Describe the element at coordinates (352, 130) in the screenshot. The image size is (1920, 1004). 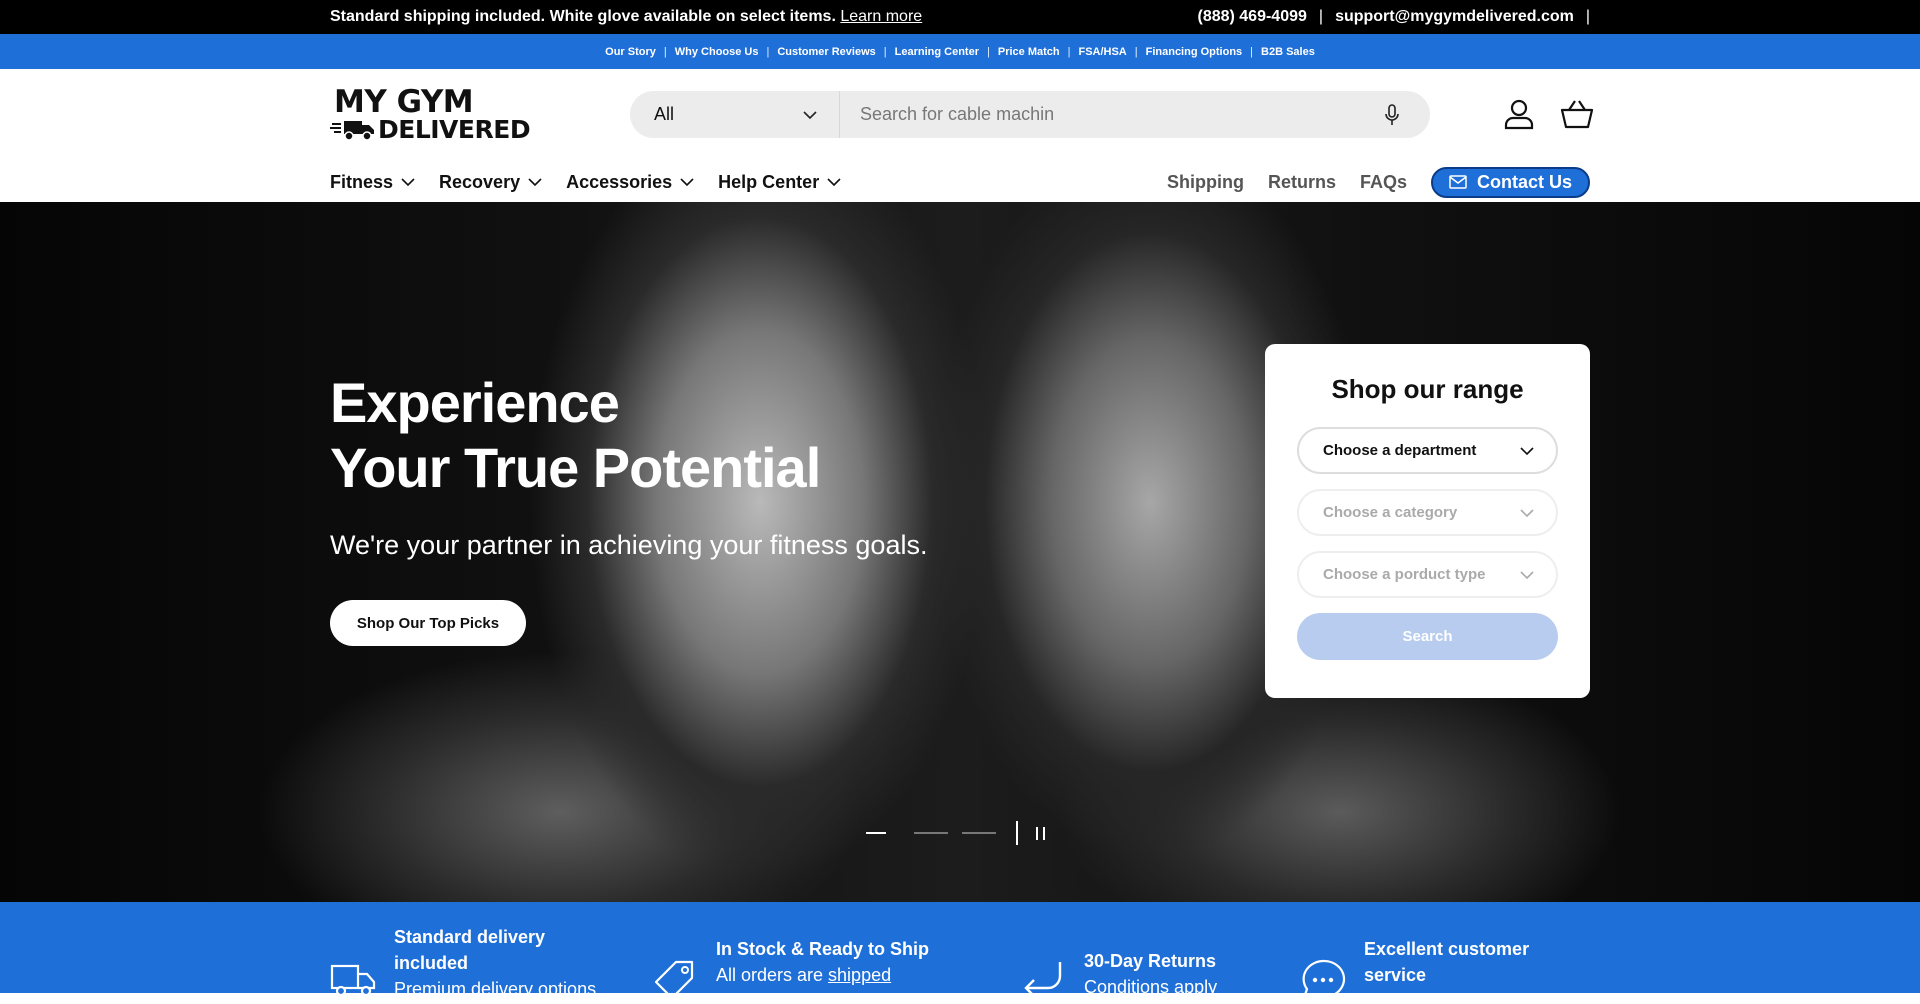
I see `truck-logo-icon` at that location.